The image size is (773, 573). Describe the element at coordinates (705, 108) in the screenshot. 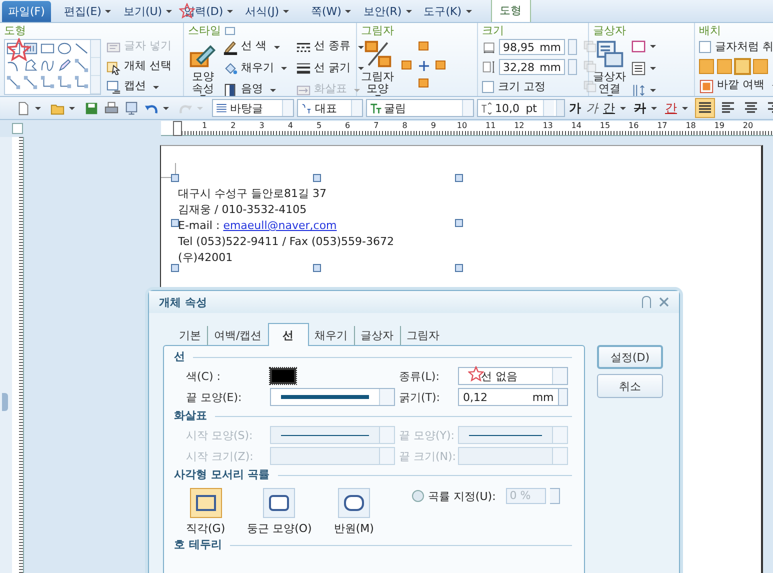

I see `justify-align-button` at that location.